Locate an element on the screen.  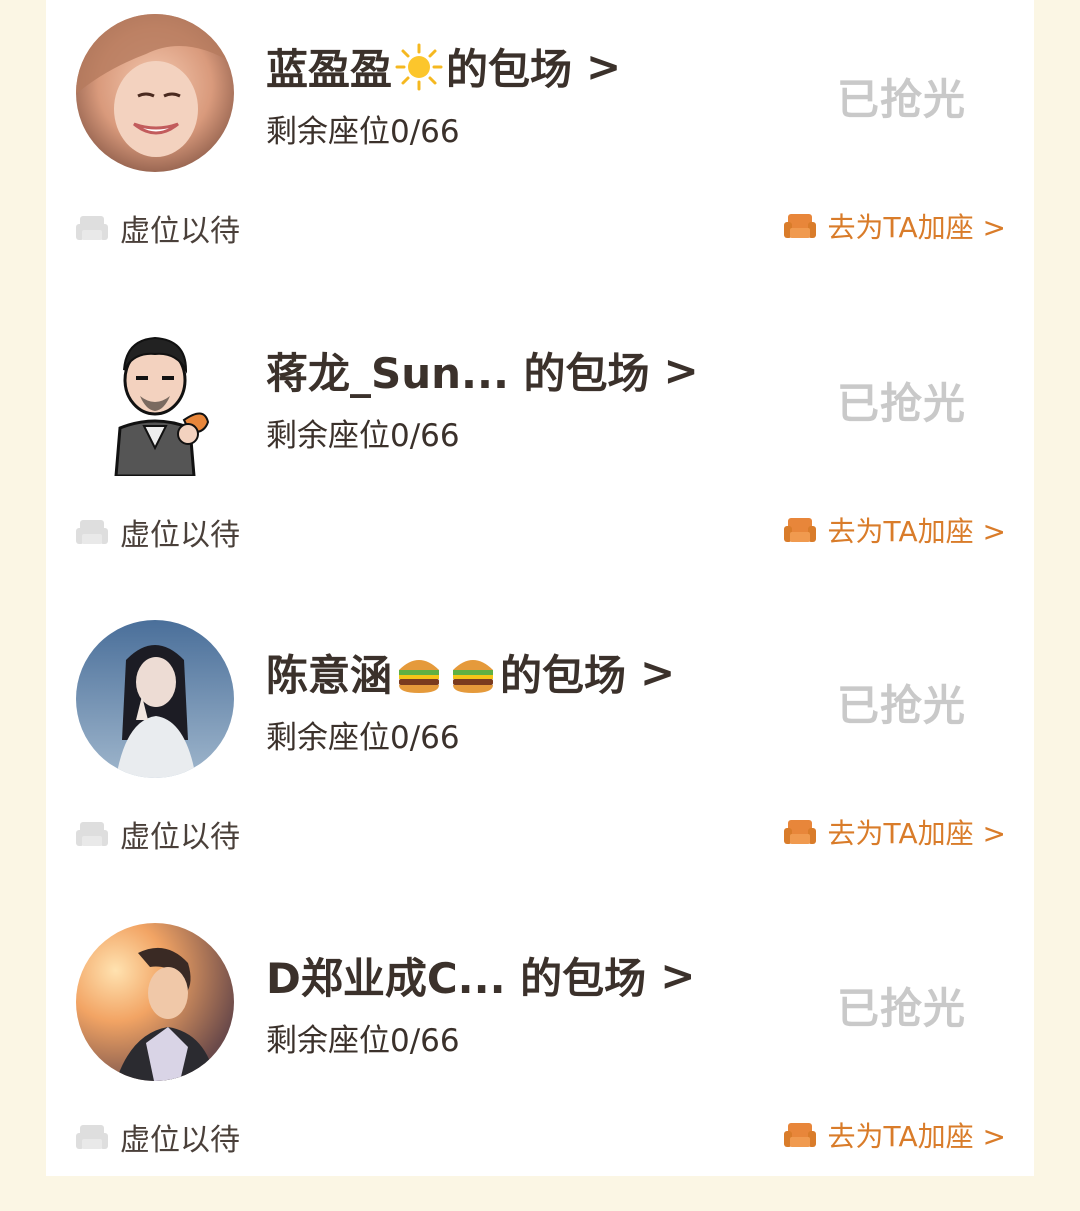
sun-emoji-icon is located at coordinates (419, 67).